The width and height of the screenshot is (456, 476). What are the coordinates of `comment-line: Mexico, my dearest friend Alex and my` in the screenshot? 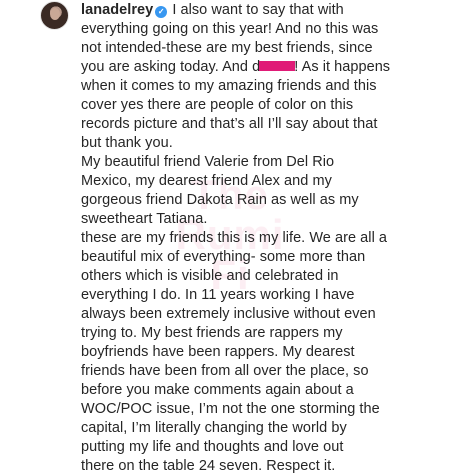 It's located at (206, 181).